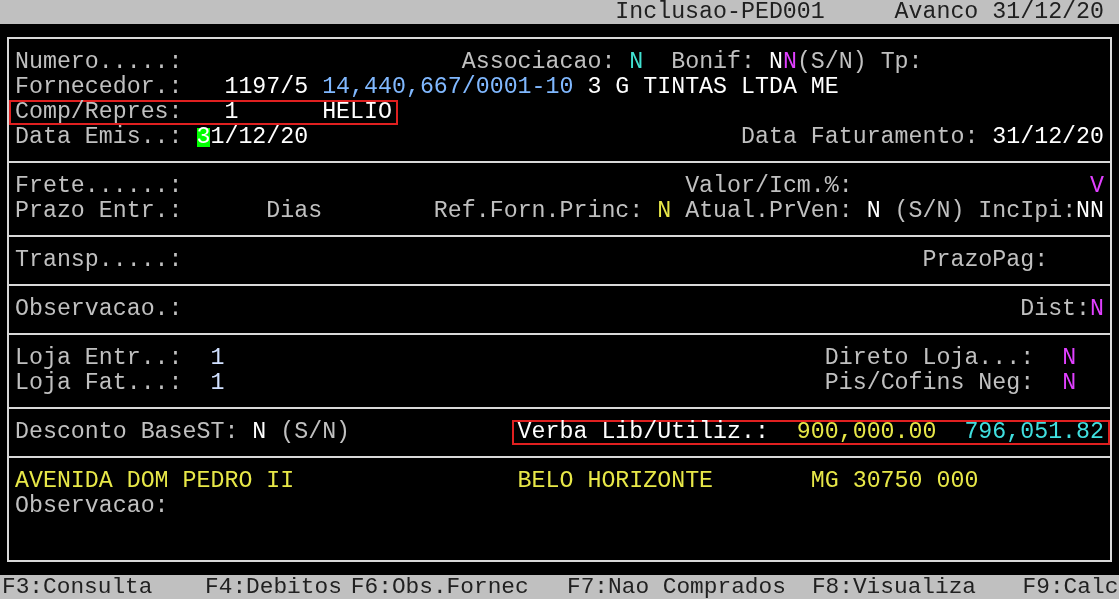  Describe the element at coordinates (999, 12) in the screenshot. I see `status-text: Avanco 31/12/20` at that location.